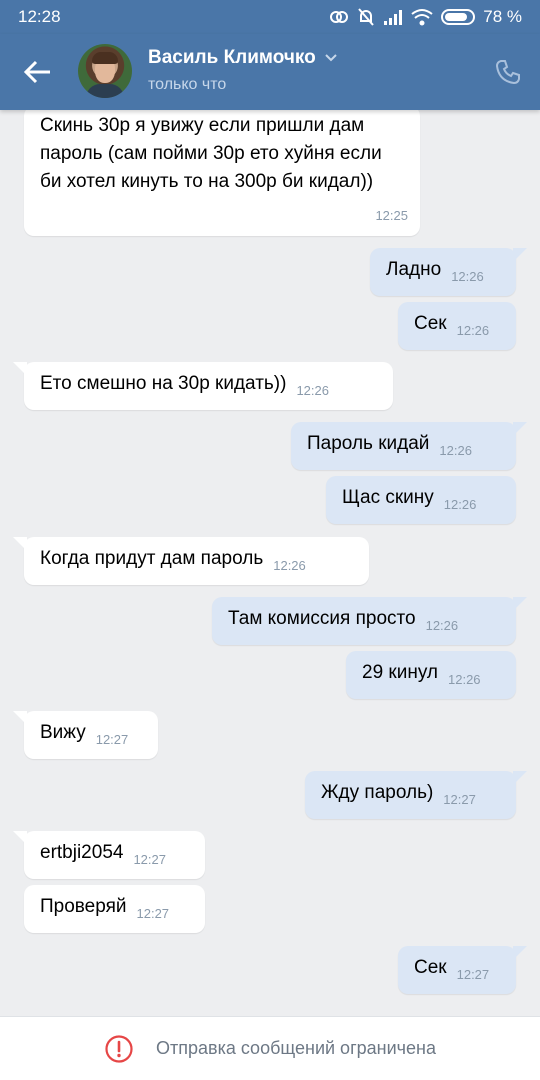 This screenshot has width=540, height=1080. I want to click on message-outgoing: Щас скину 12:26, so click(421, 500).